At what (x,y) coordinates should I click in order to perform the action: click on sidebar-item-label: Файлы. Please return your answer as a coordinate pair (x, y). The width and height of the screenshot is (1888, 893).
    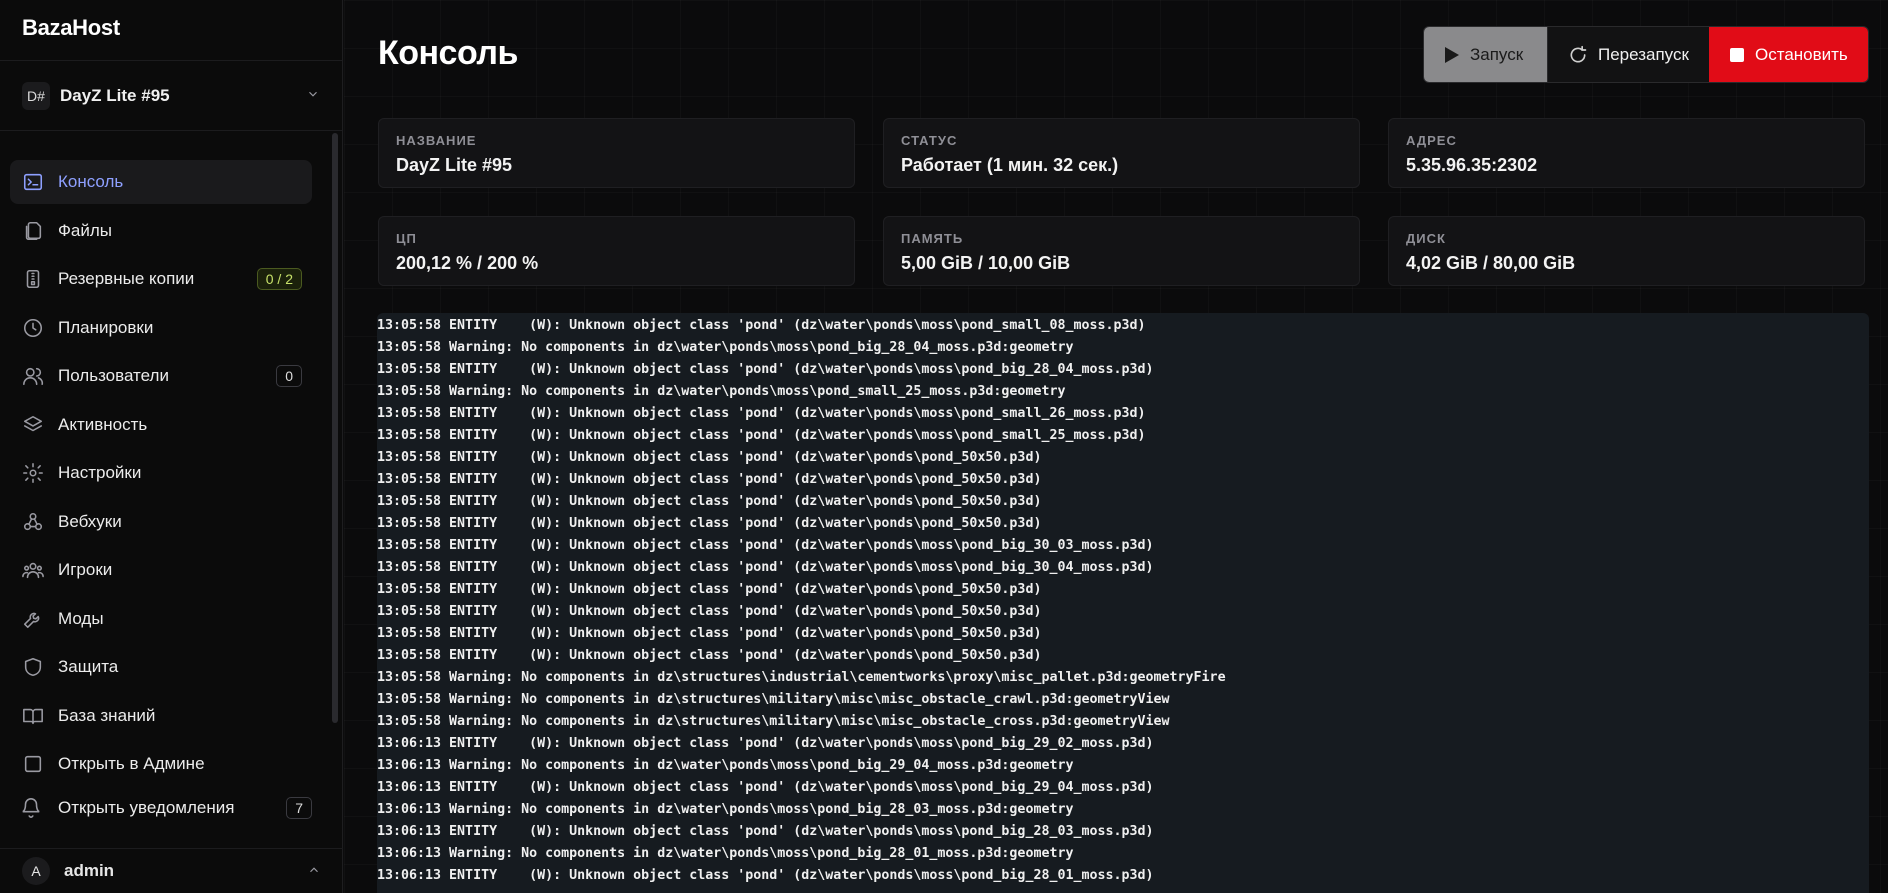
    Looking at the image, I should click on (85, 230).